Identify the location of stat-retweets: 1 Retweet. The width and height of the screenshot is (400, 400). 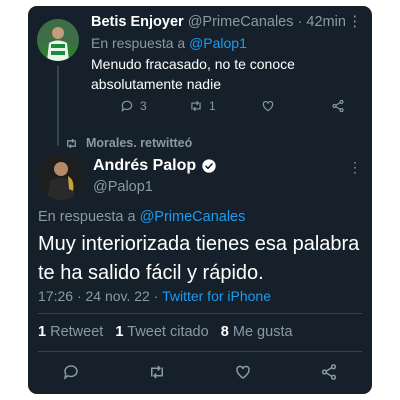
(70, 332).